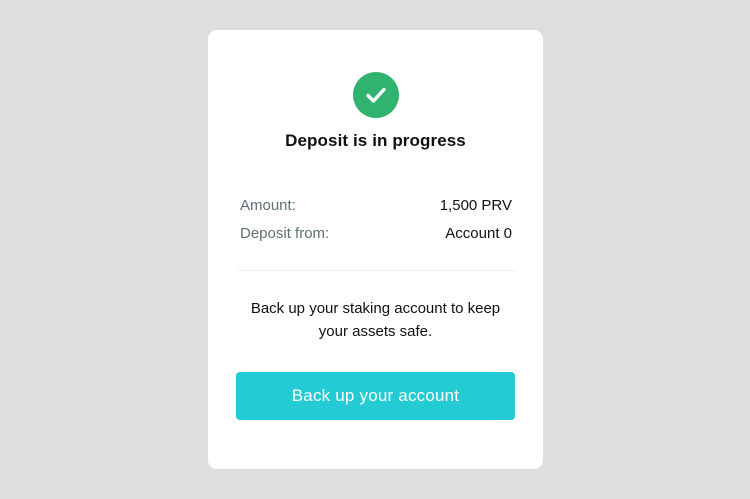 The height and width of the screenshot is (499, 750). Describe the element at coordinates (375, 396) in the screenshot. I see `back-up-account-button: Back up your account` at that location.